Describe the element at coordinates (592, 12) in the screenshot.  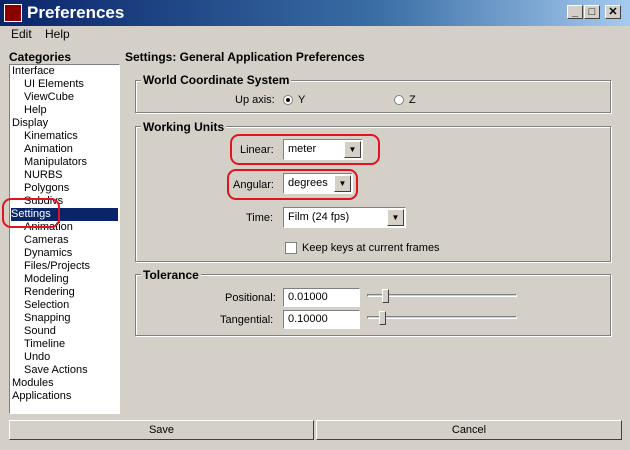
I see `maximize-button: □` at that location.